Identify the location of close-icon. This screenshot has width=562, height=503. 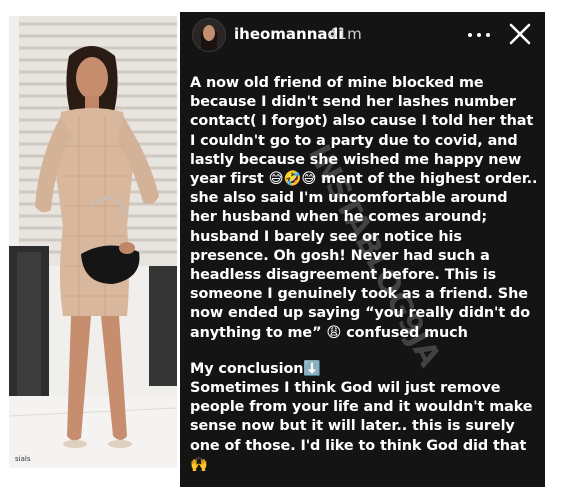
(520, 34).